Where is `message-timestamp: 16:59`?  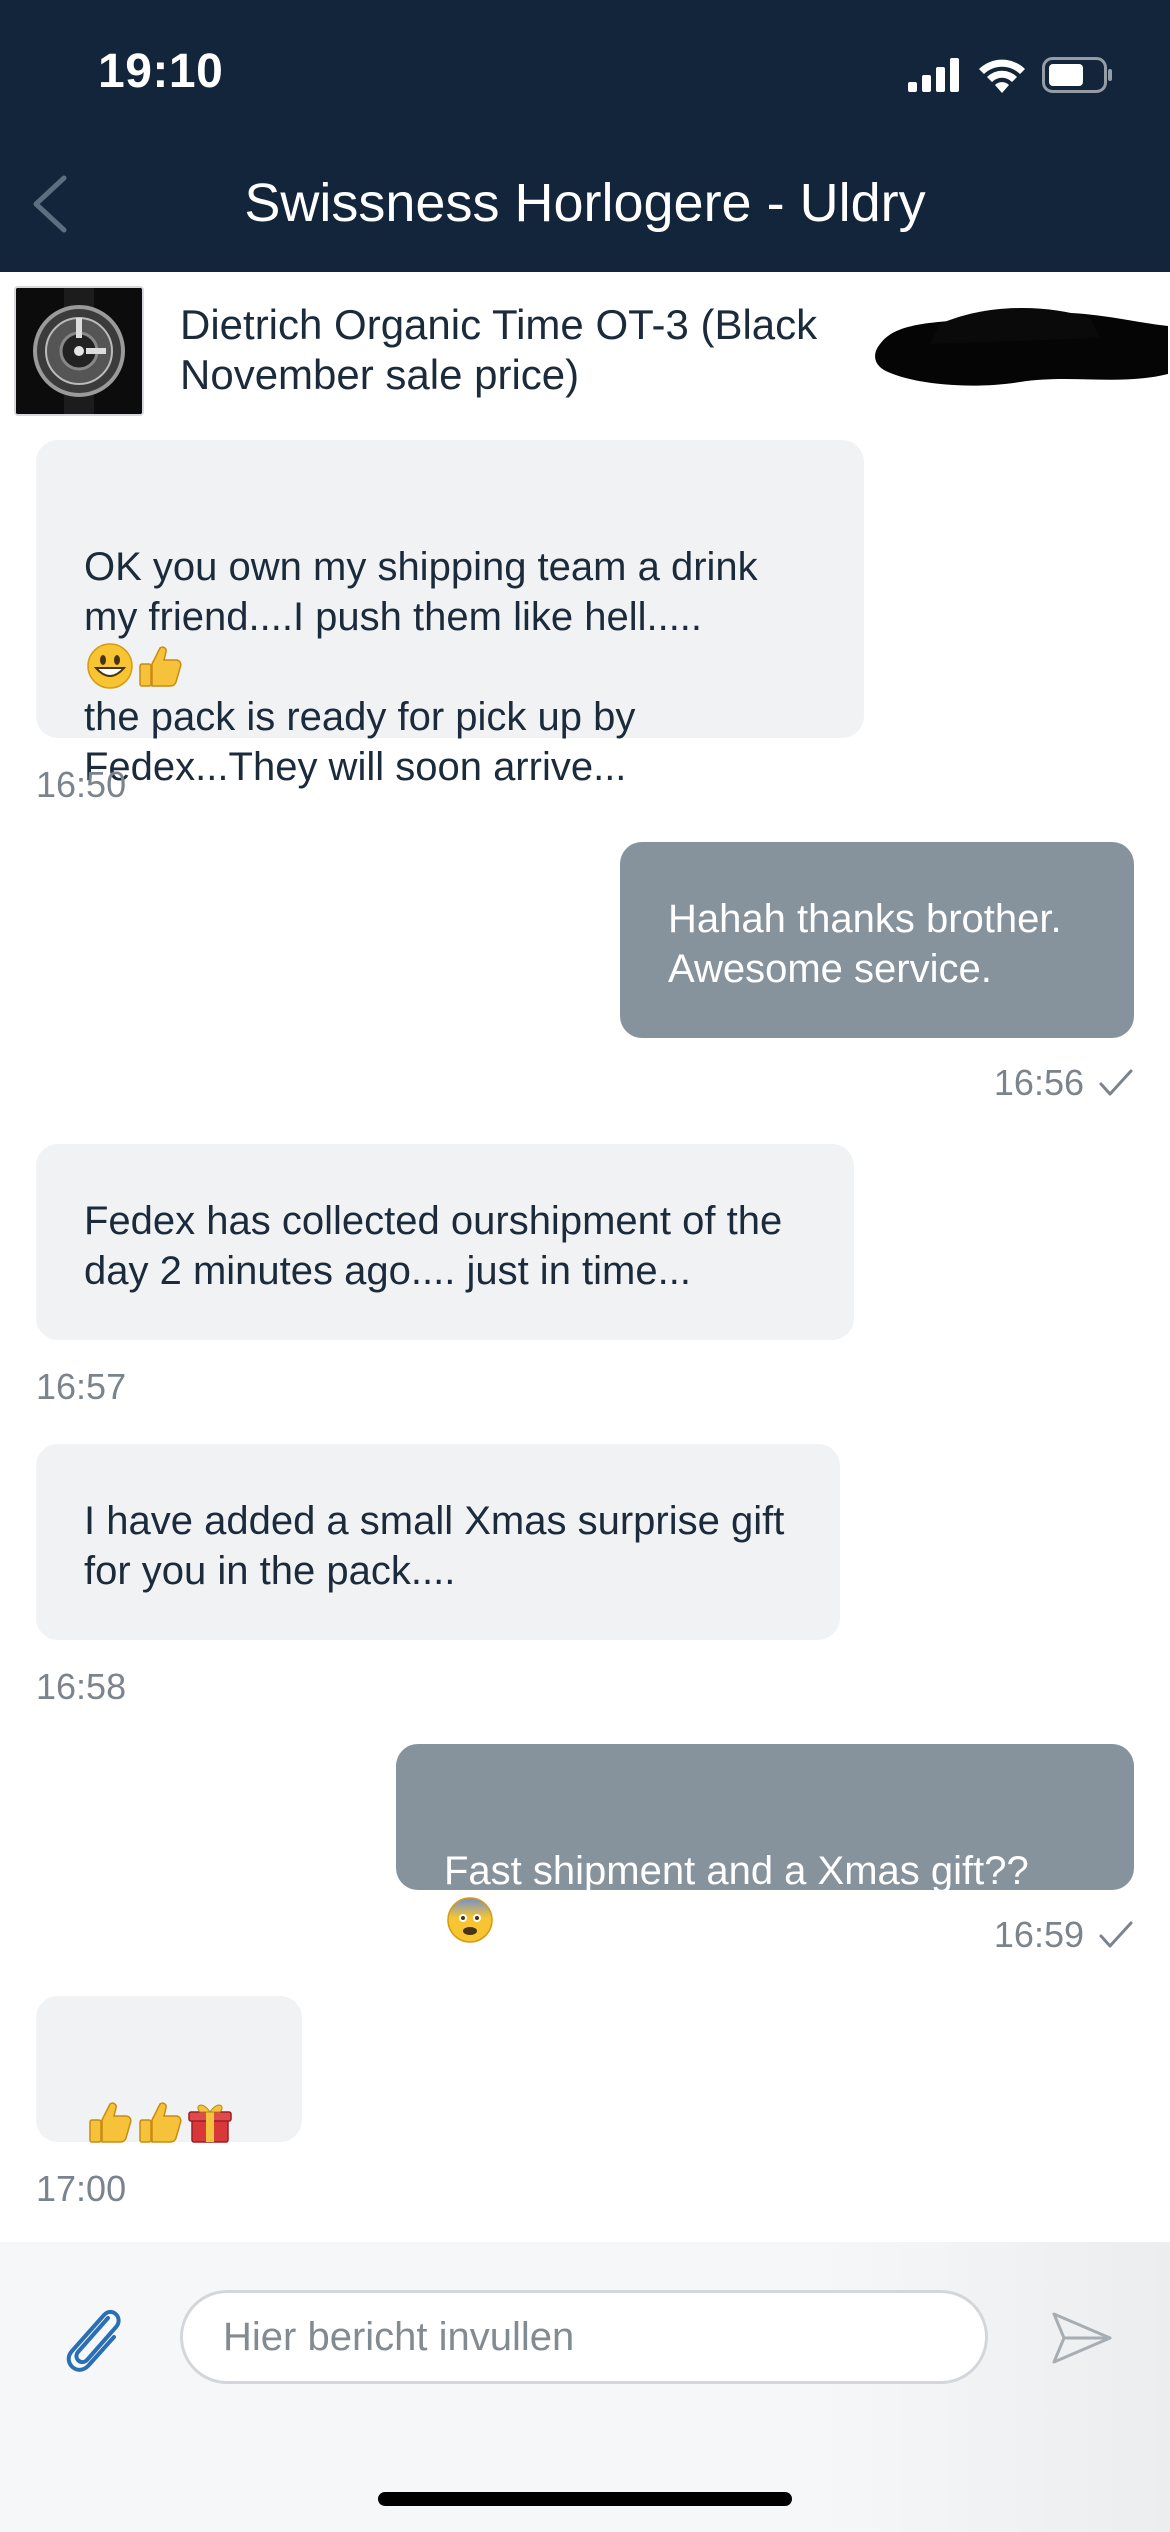
message-timestamp: 16:59 is located at coordinates (1038, 1934).